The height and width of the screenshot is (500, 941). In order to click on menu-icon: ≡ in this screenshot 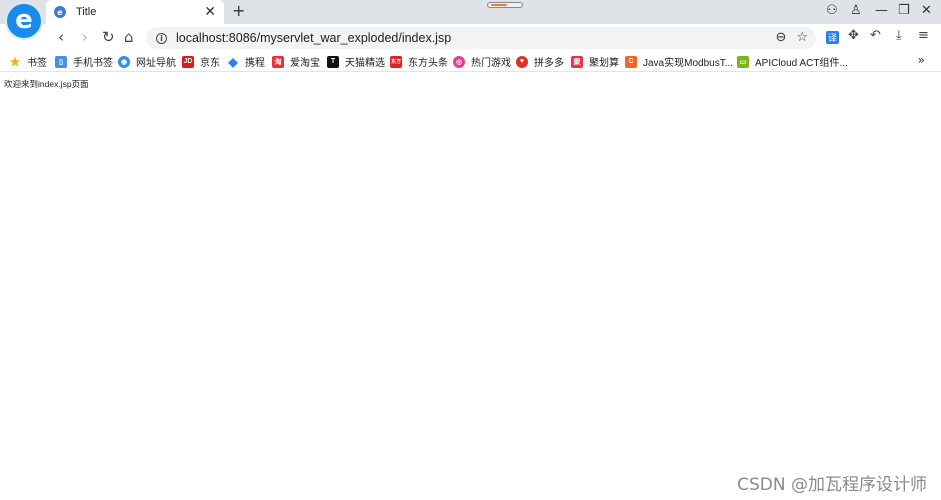, I will do `click(923, 36)`.